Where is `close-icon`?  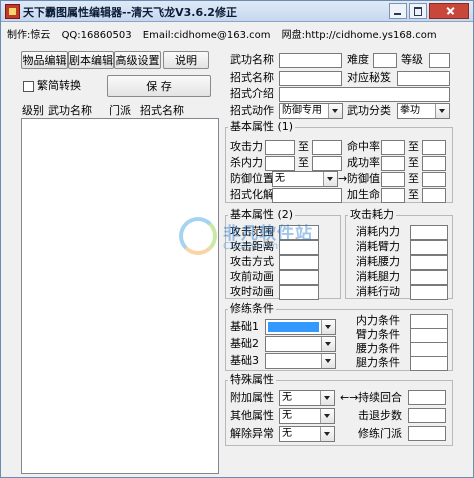 close-icon is located at coordinates (449, 11).